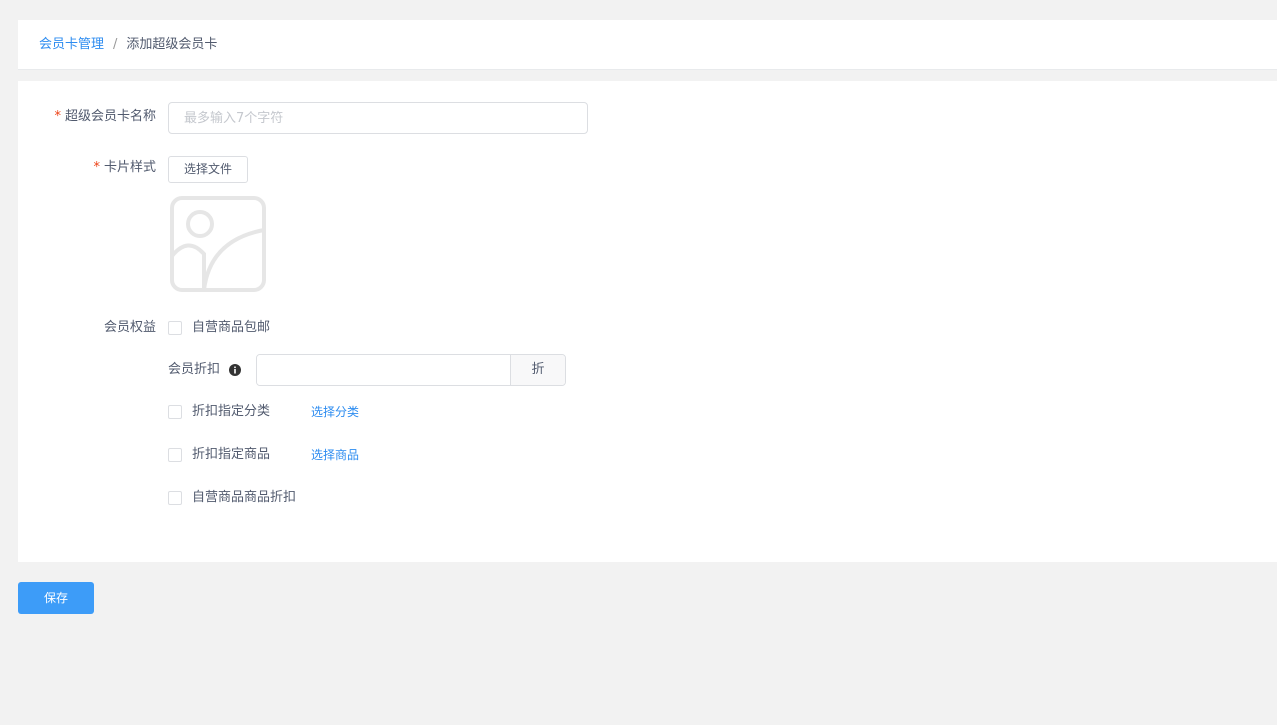 This screenshot has height=725, width=1277. What do you see at coordinates (91, 168) in the screenshot?
I see `card-style-label: * 卡片样式` at bounding box center [91, 168].